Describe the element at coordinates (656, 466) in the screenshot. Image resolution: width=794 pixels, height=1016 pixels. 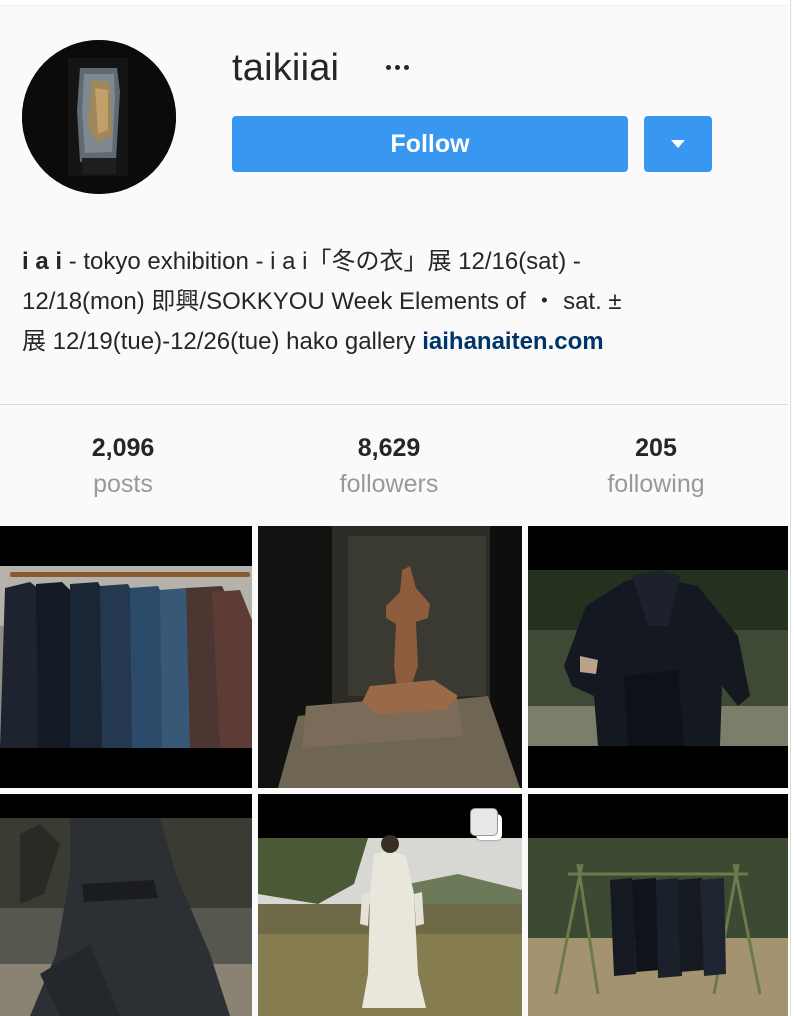
I see `stat-following: 205 following` at that location.